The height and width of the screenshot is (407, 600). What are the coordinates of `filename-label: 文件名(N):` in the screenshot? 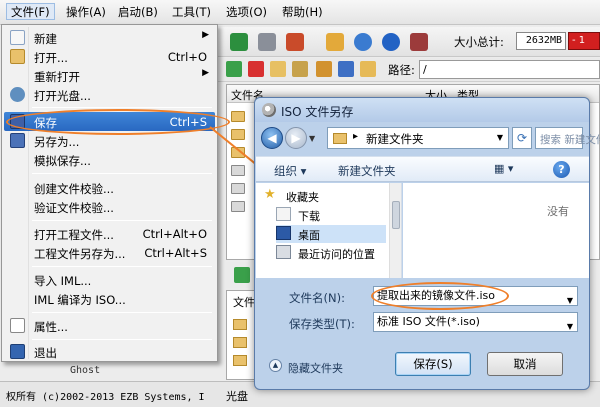 It's located at (317, 298).